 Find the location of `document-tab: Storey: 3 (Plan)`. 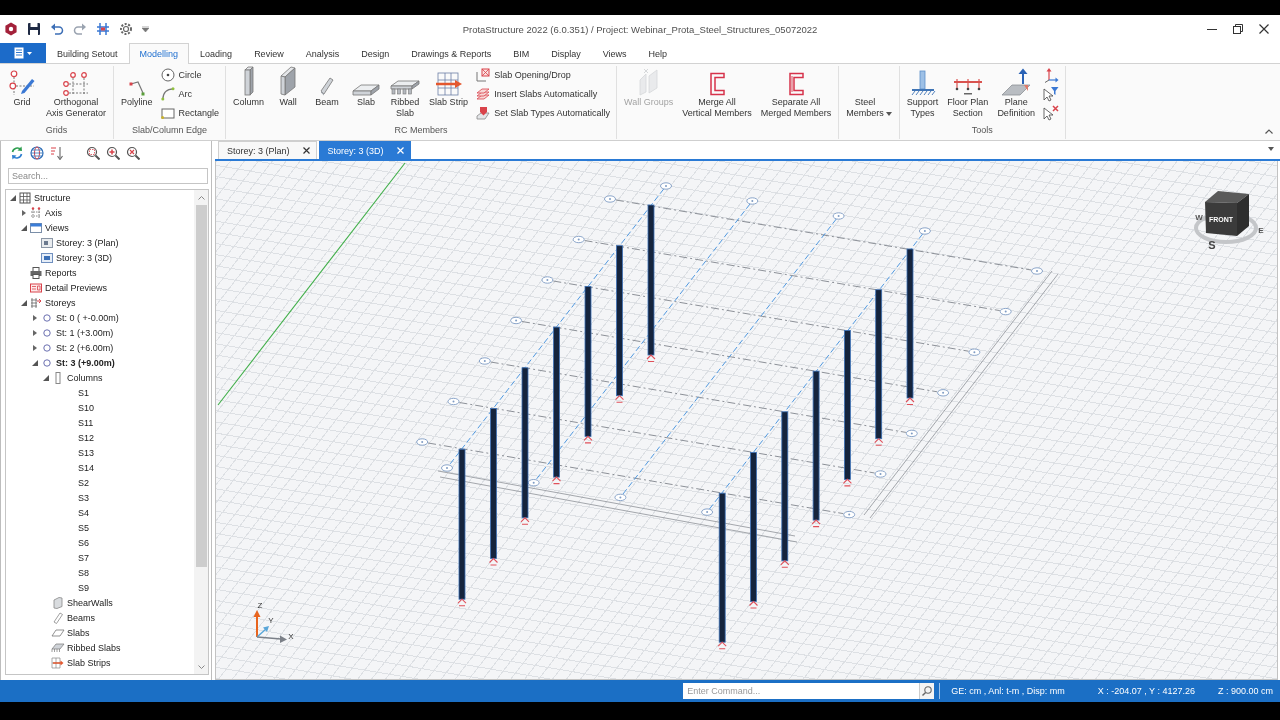

document-tab: Storey: 3 (Plan) is located at coordinates (267, 150).